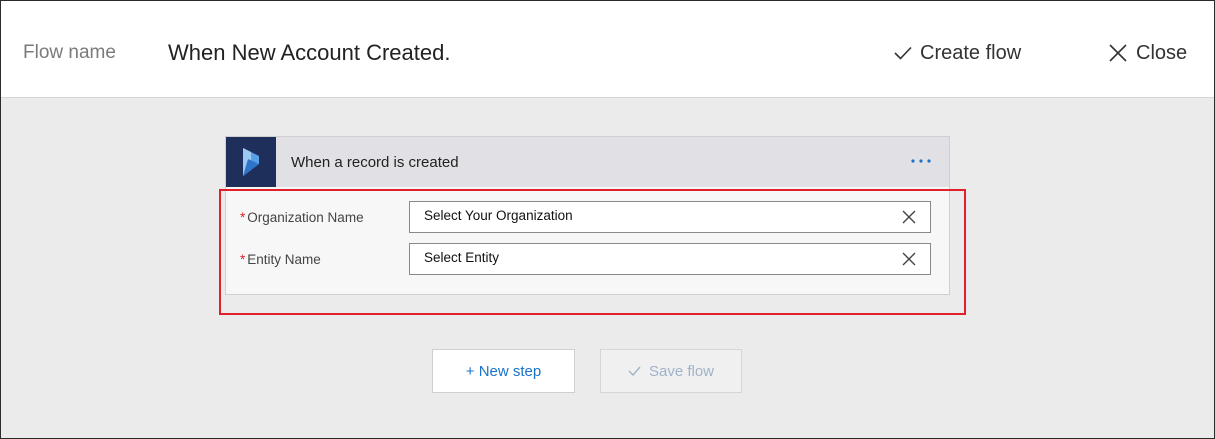 This screenshot has height=439, width=1215. Describe the element at coordinates (670, 217) in the screenshot. I see `organization-name-input: Select Your Organization` at that location.